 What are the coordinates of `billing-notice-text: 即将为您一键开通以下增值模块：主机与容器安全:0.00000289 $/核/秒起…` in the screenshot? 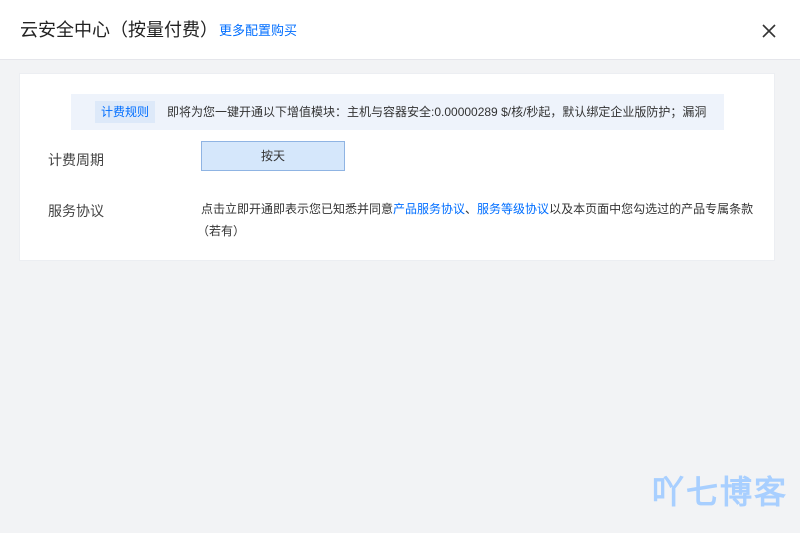 It's located at (437, 112).